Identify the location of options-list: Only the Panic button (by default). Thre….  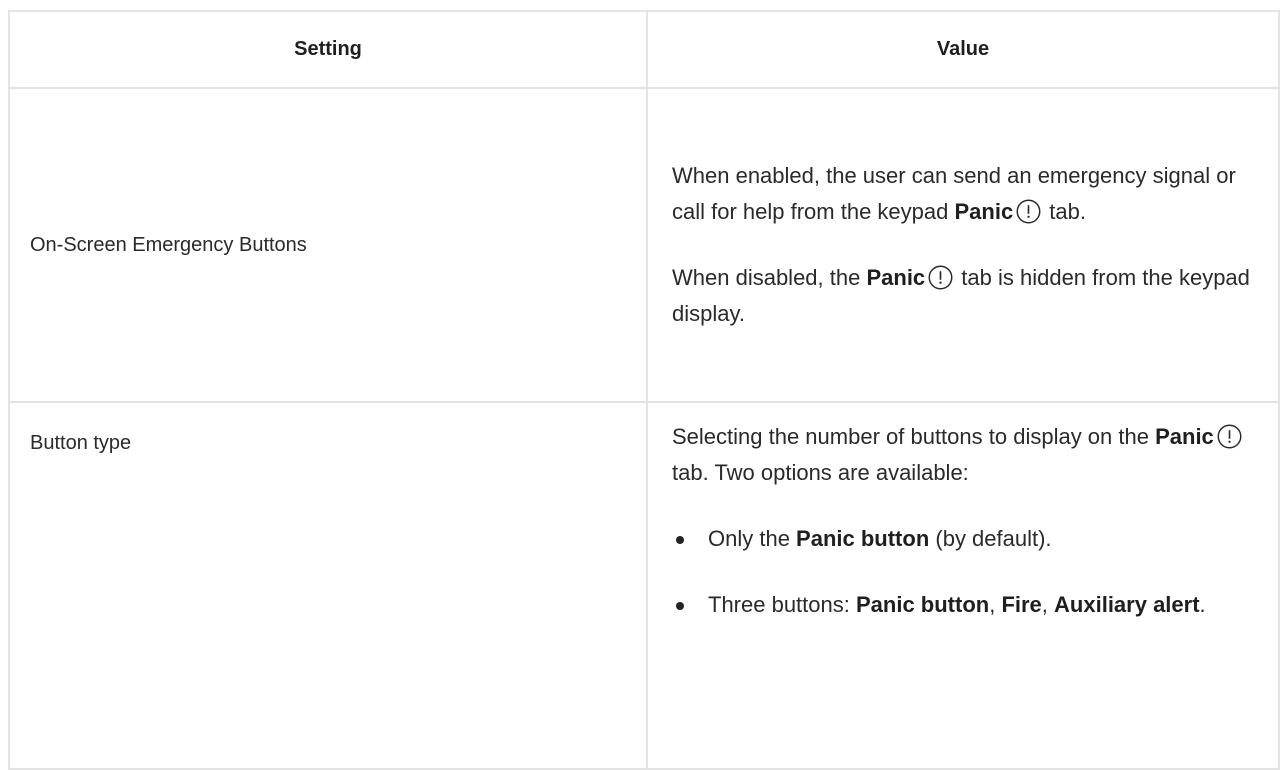
(966, 572).